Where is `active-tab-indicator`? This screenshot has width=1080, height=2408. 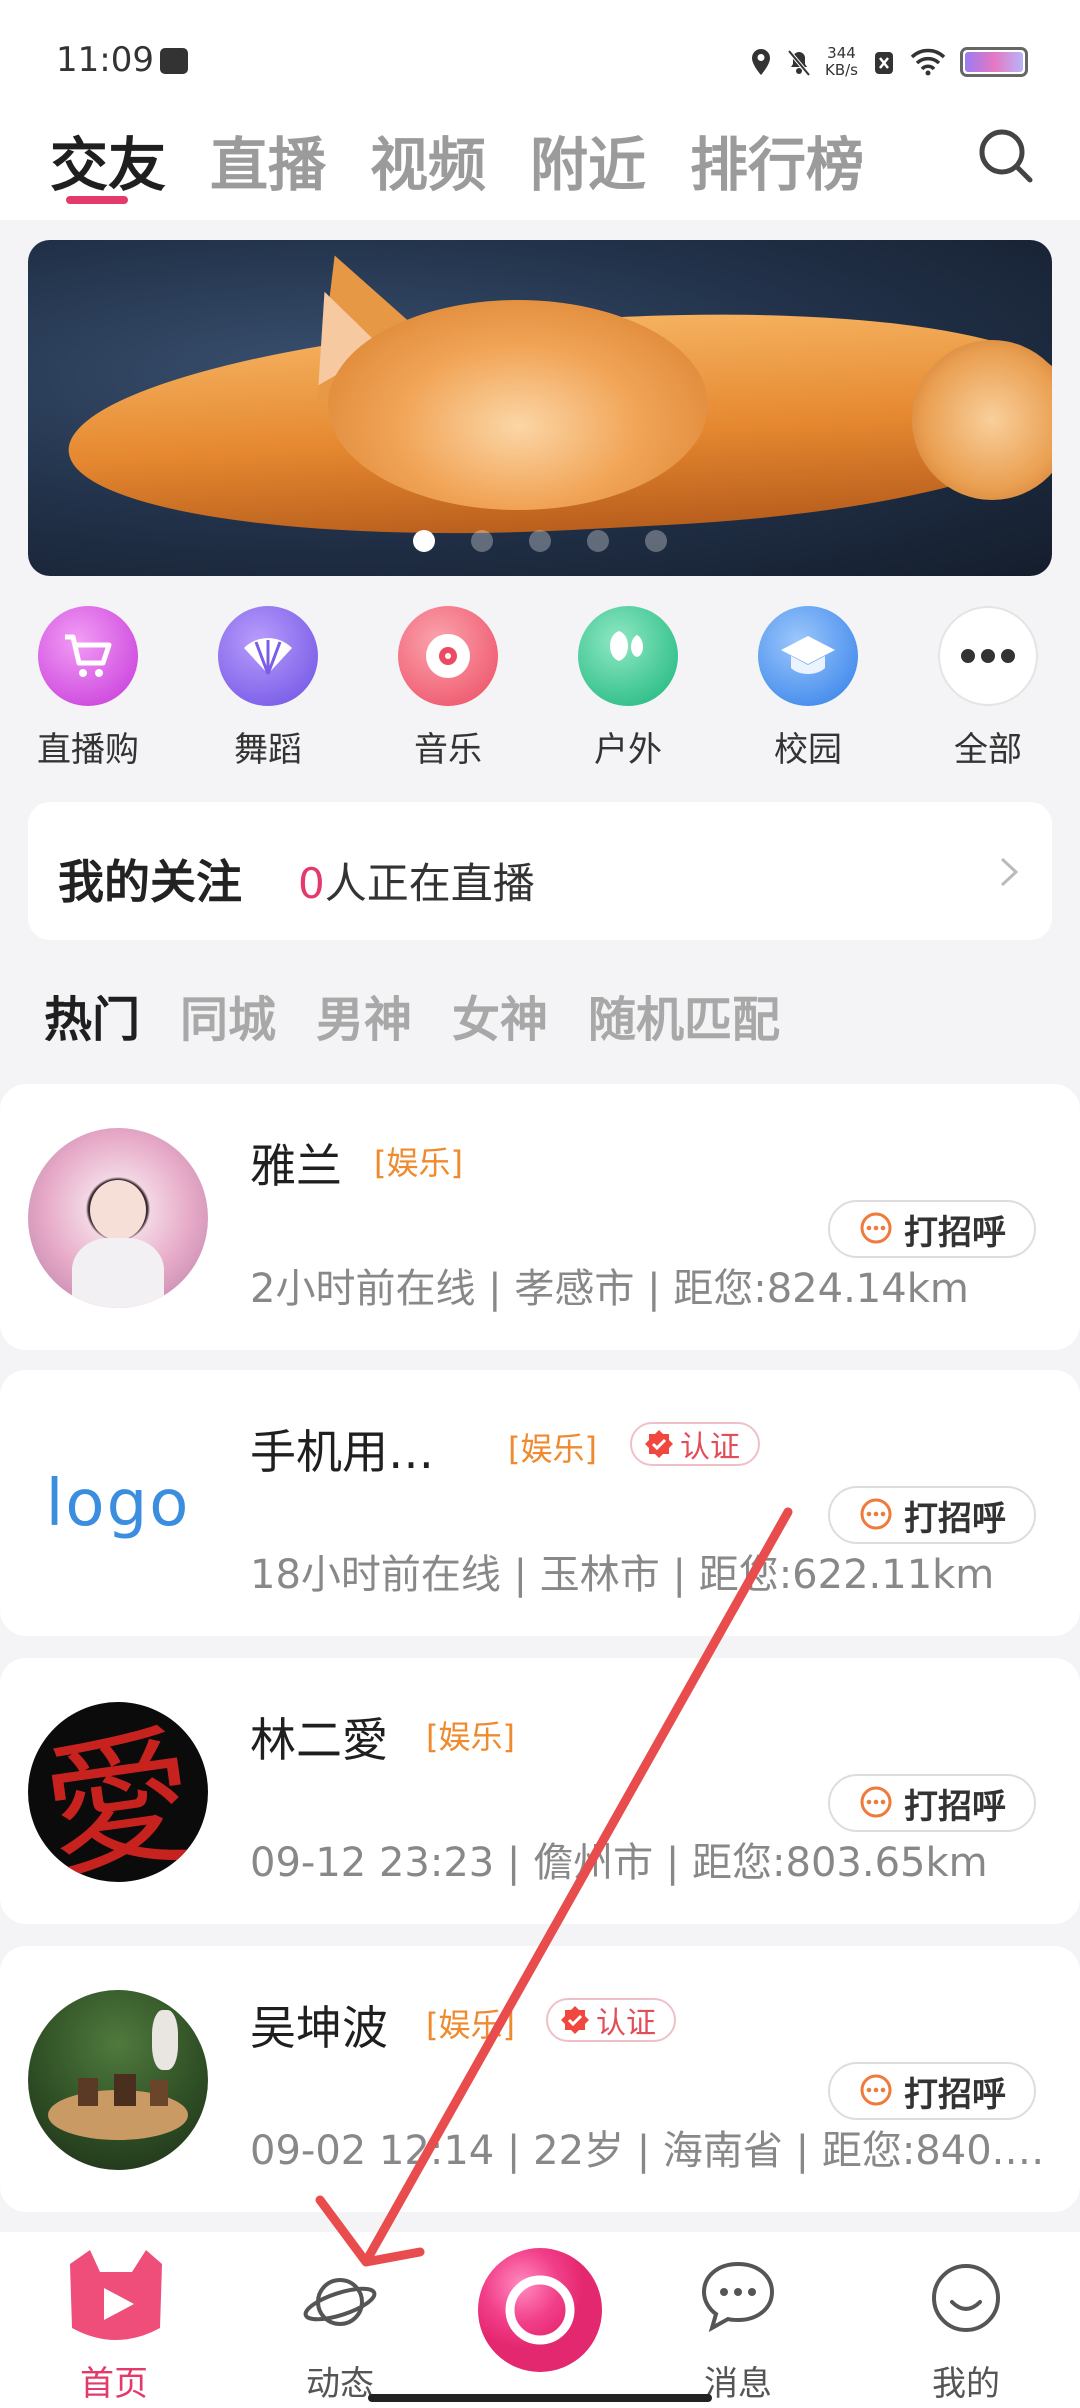
active-tab-indicator is located at coordinates (97, 200).